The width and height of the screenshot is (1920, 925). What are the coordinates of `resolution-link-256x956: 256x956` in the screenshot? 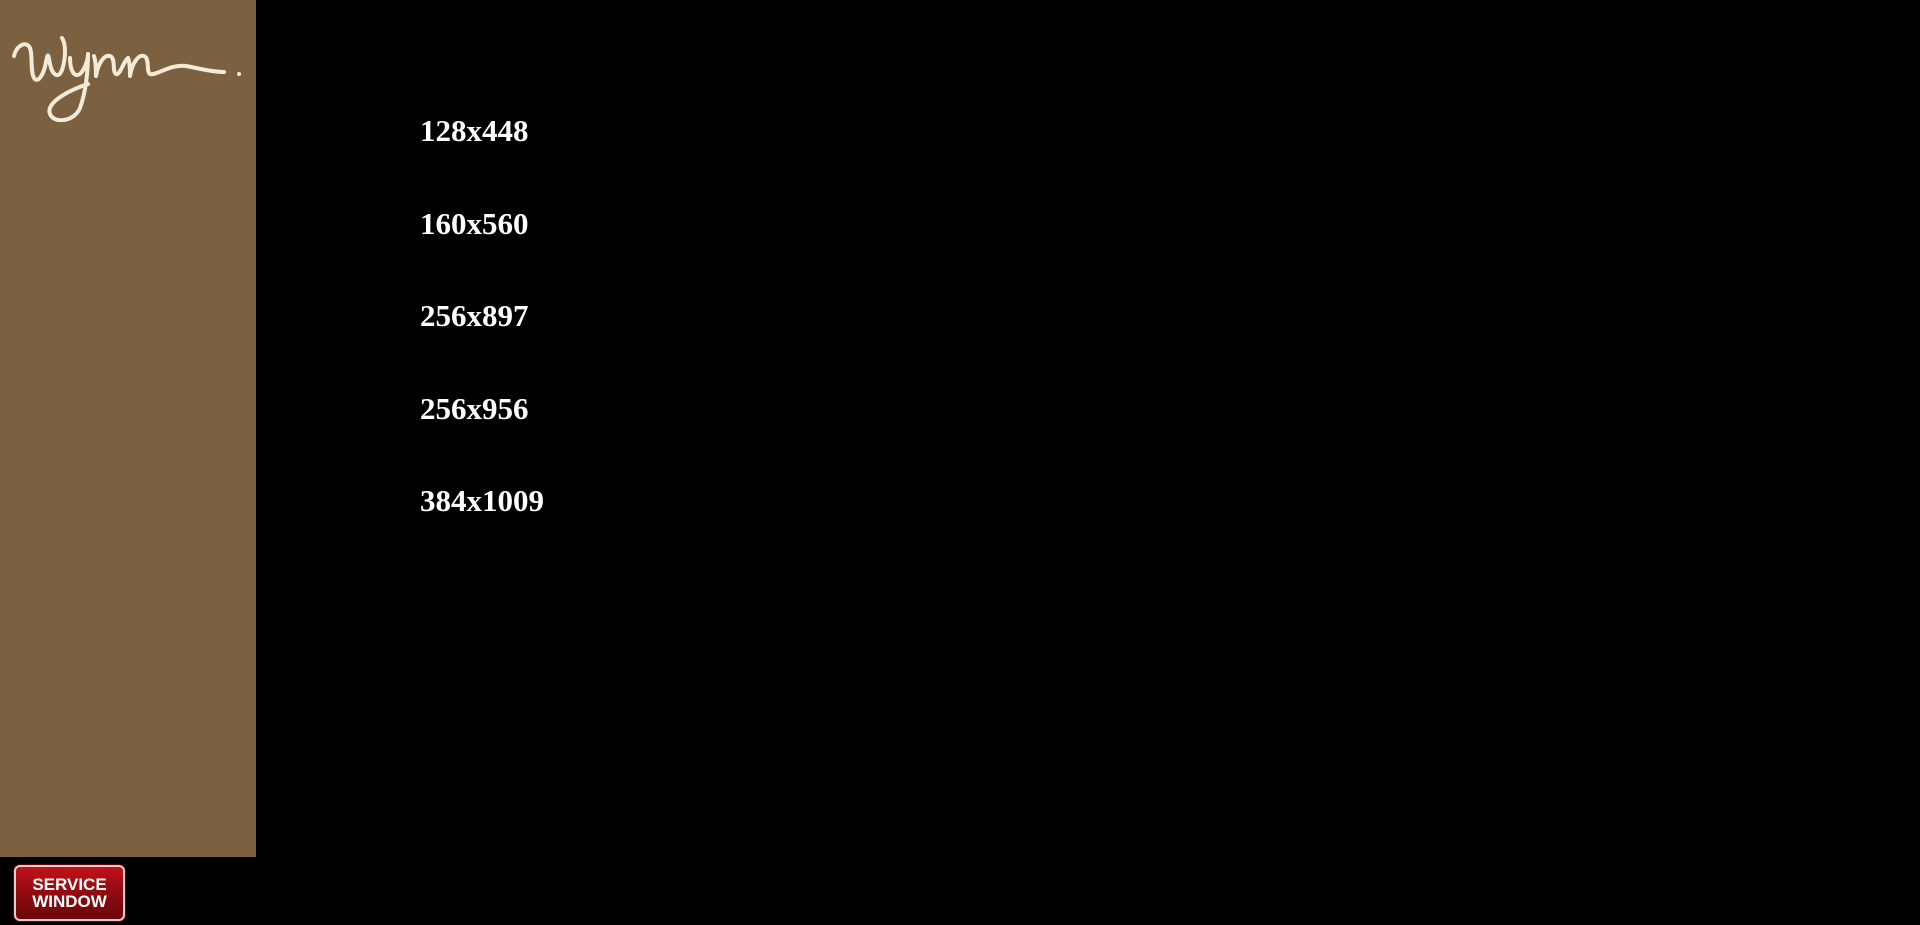 It's located at (482, 434).